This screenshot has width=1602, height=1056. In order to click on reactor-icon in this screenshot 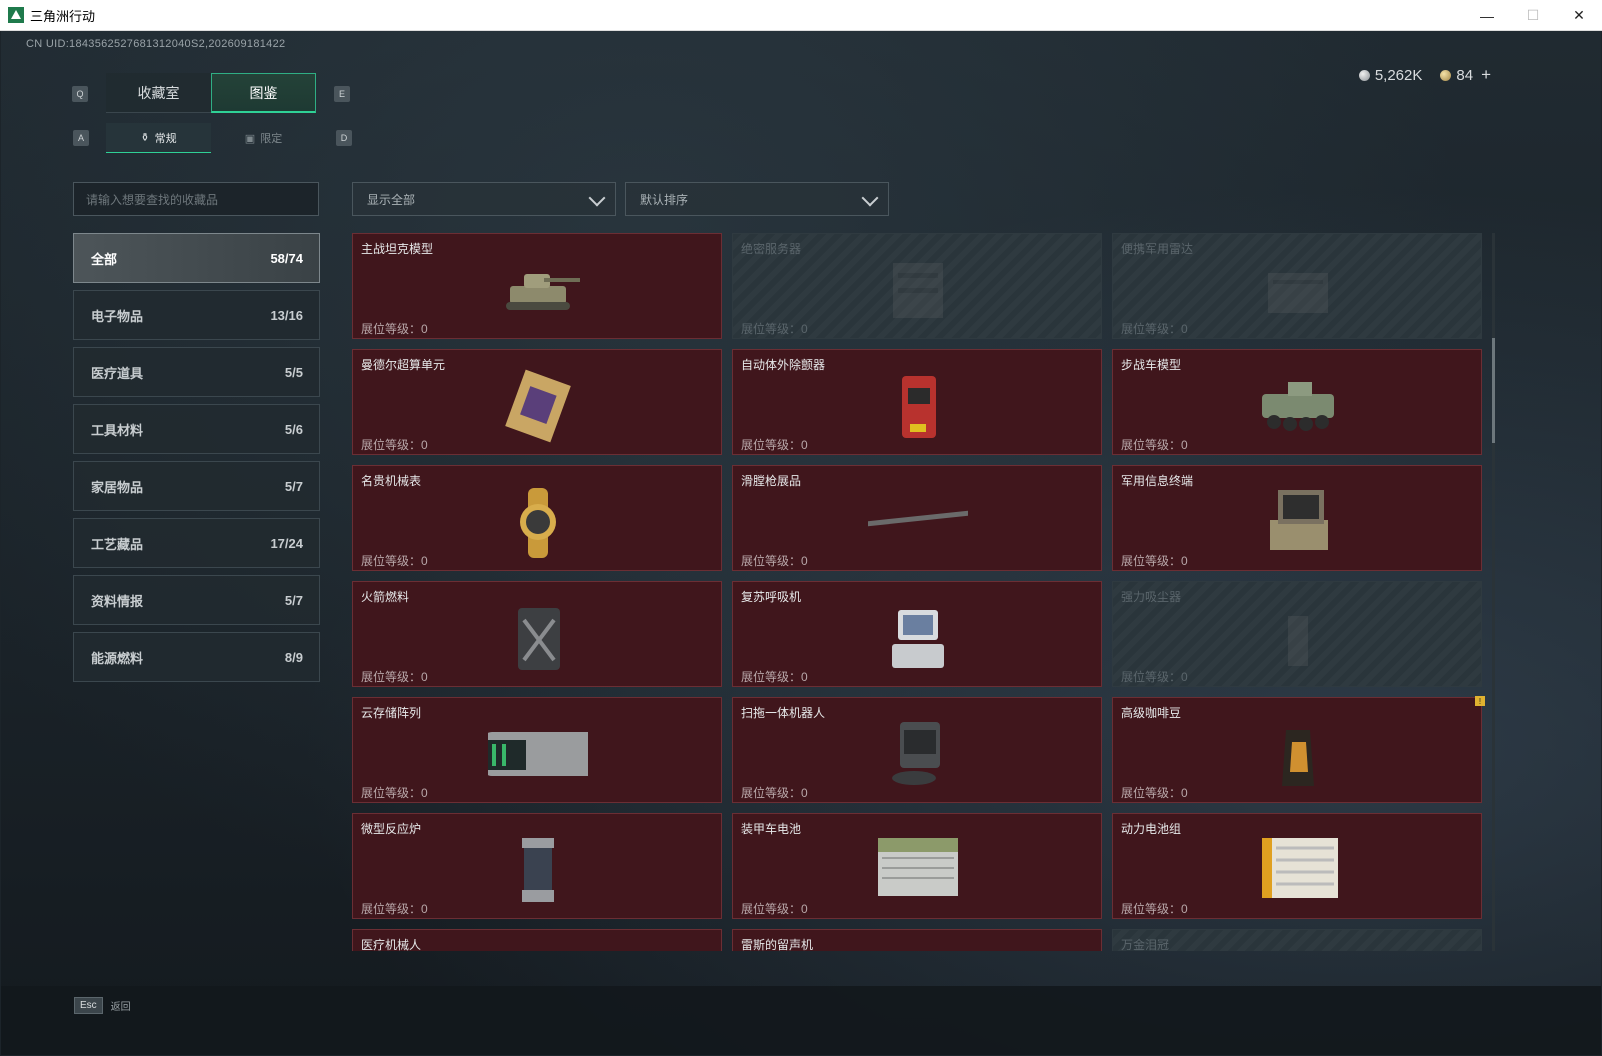, I will do `click(538, 868)`.